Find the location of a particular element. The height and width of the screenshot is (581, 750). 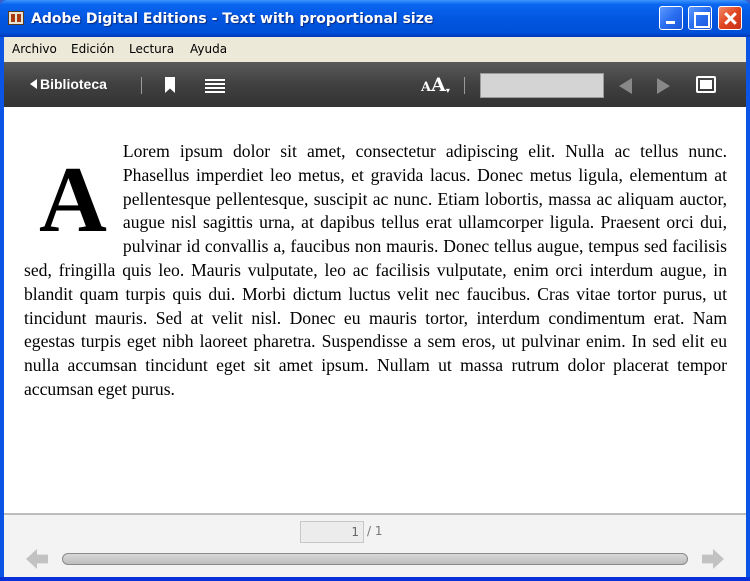

page-total: / 1 is located at coordinates (375, 531).